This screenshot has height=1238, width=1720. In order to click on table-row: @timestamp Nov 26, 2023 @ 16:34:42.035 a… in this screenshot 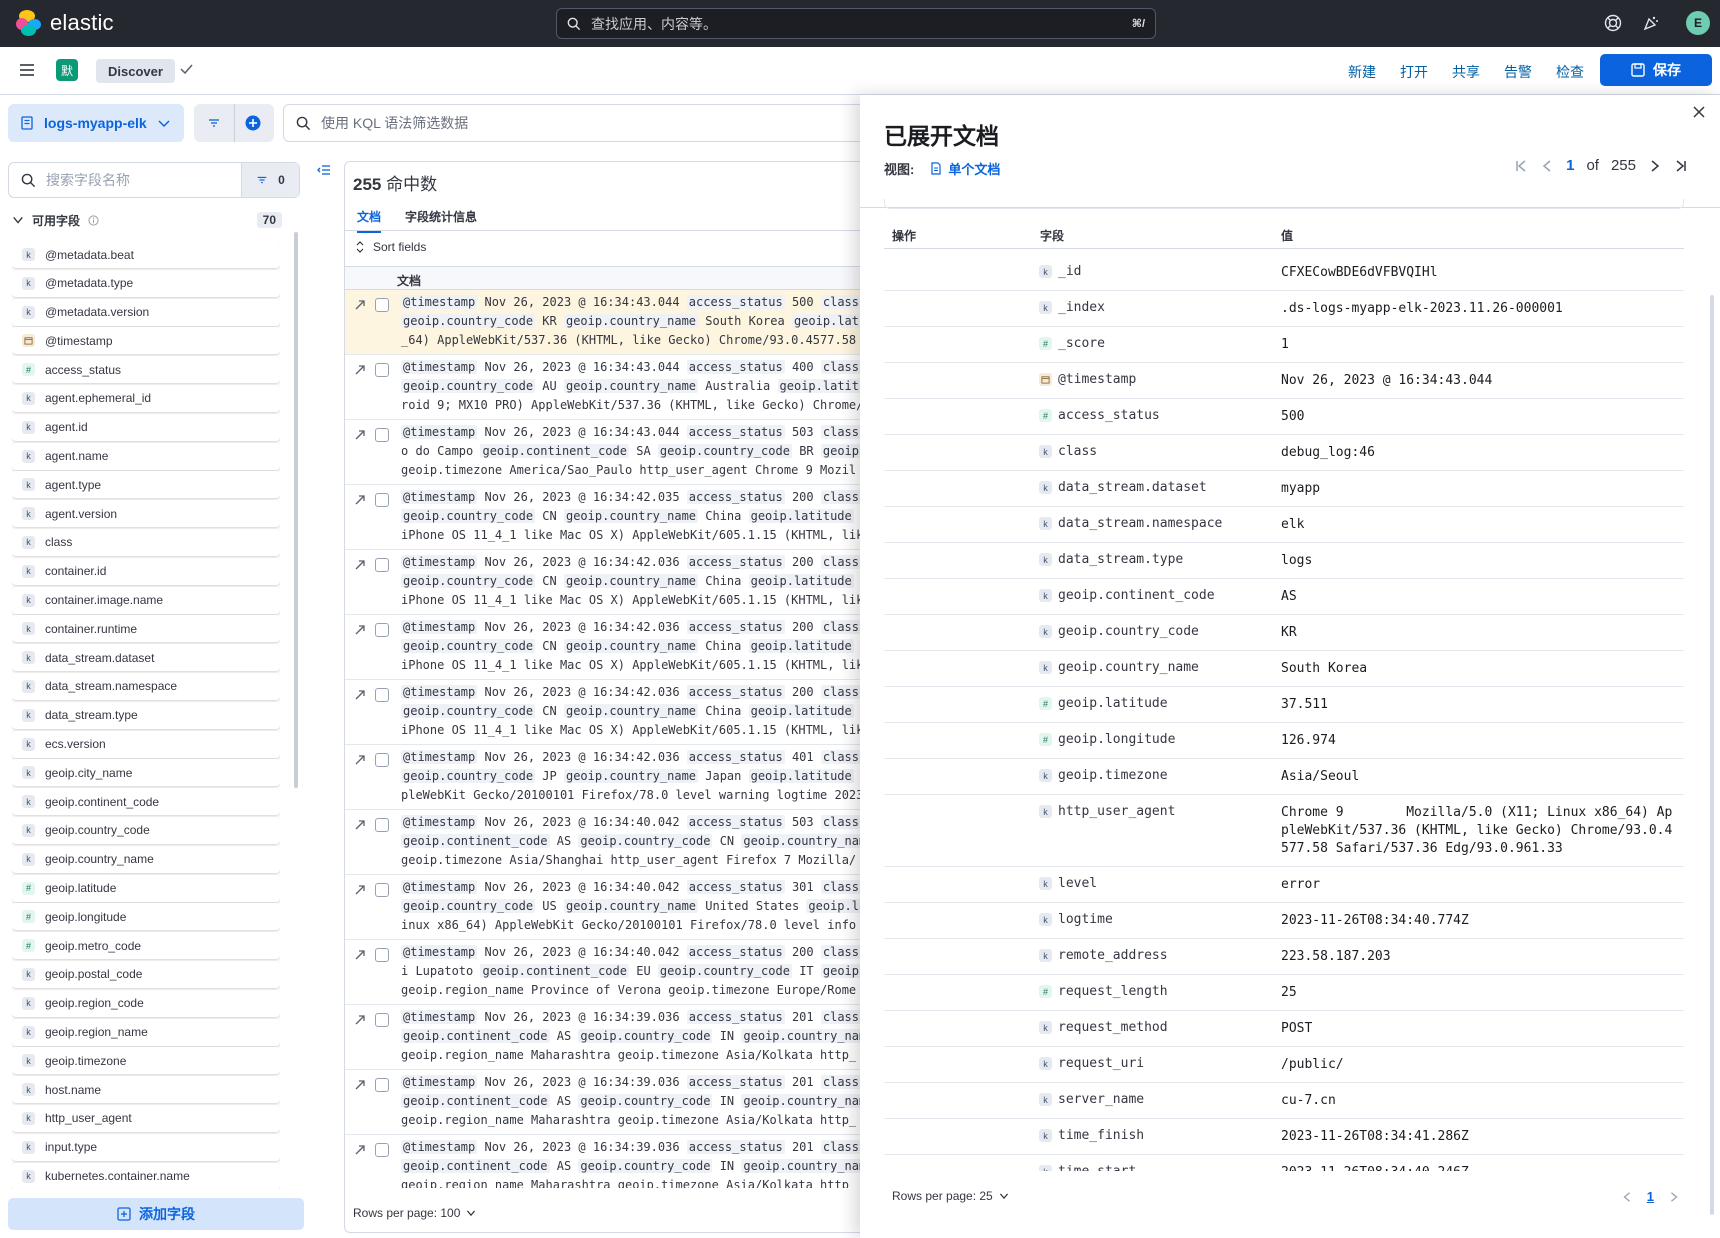, I will do `click(604, 517)`.